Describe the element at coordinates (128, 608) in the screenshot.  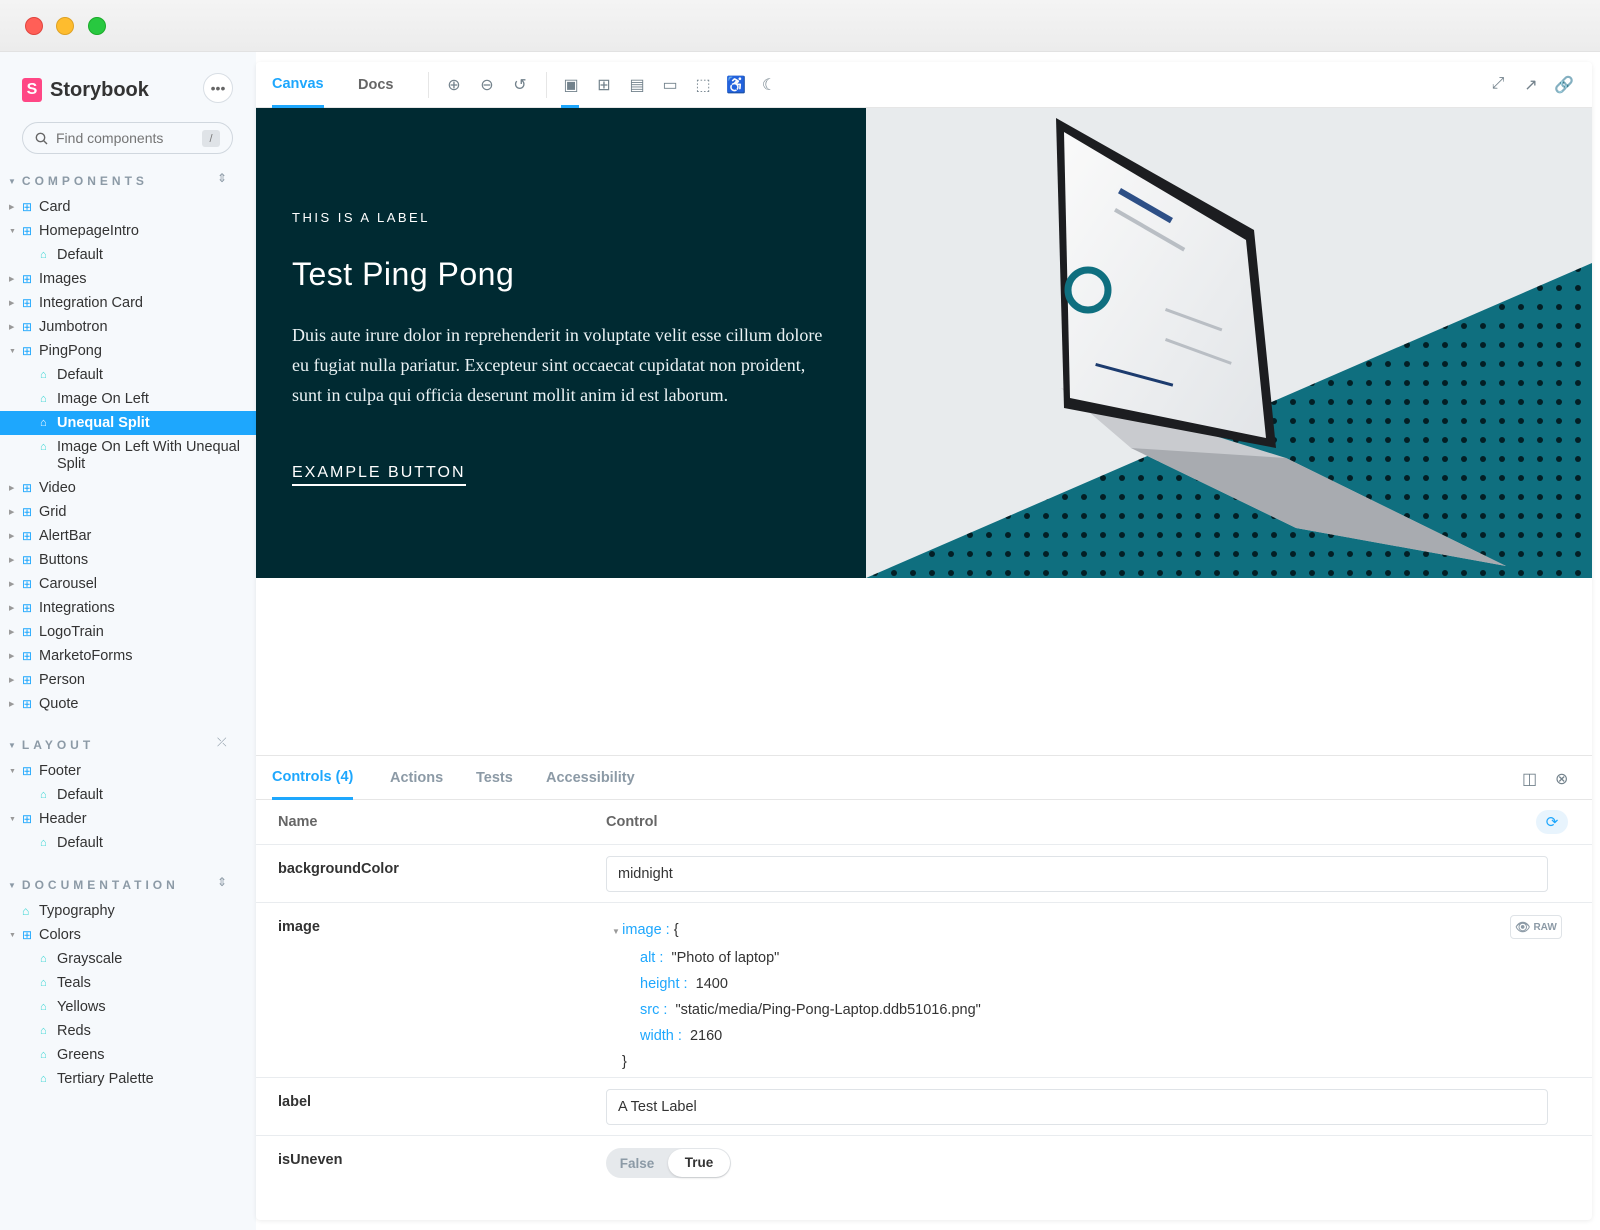
I see `sidebar-item-integrations: ▶ ⊞ Integrations` at that location.